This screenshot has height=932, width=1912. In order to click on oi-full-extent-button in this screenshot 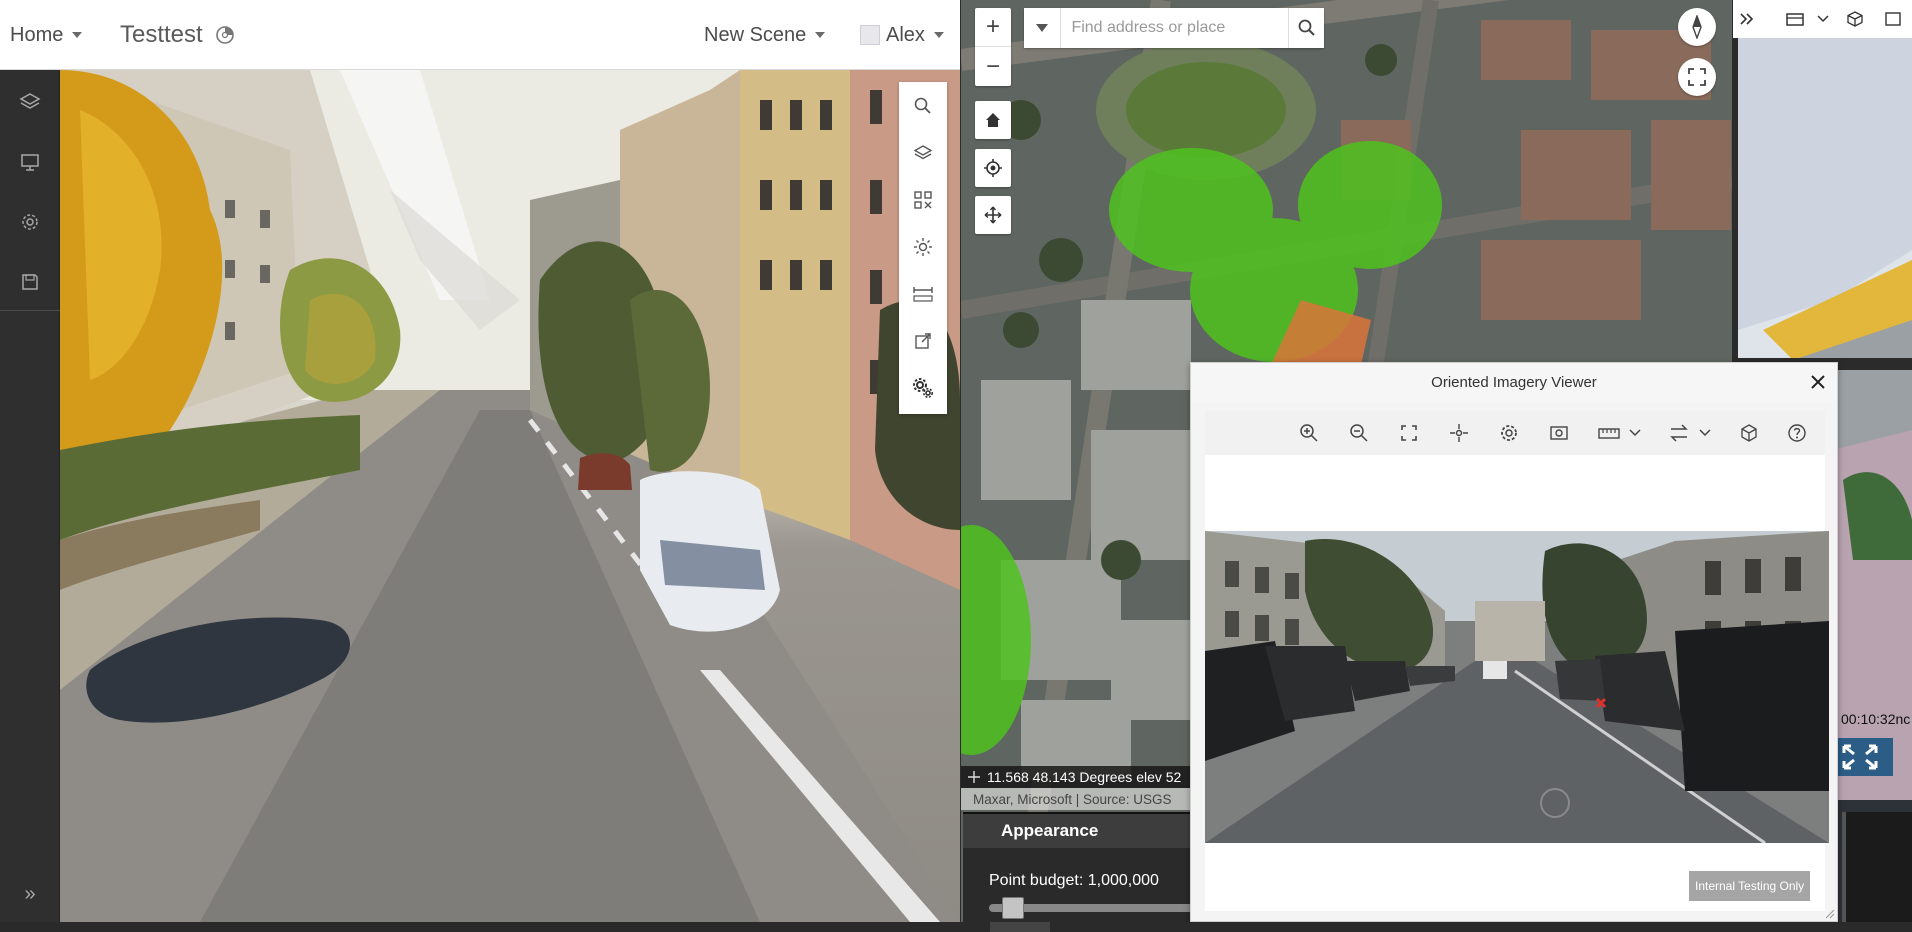, I will do `click(1409, 433)`.